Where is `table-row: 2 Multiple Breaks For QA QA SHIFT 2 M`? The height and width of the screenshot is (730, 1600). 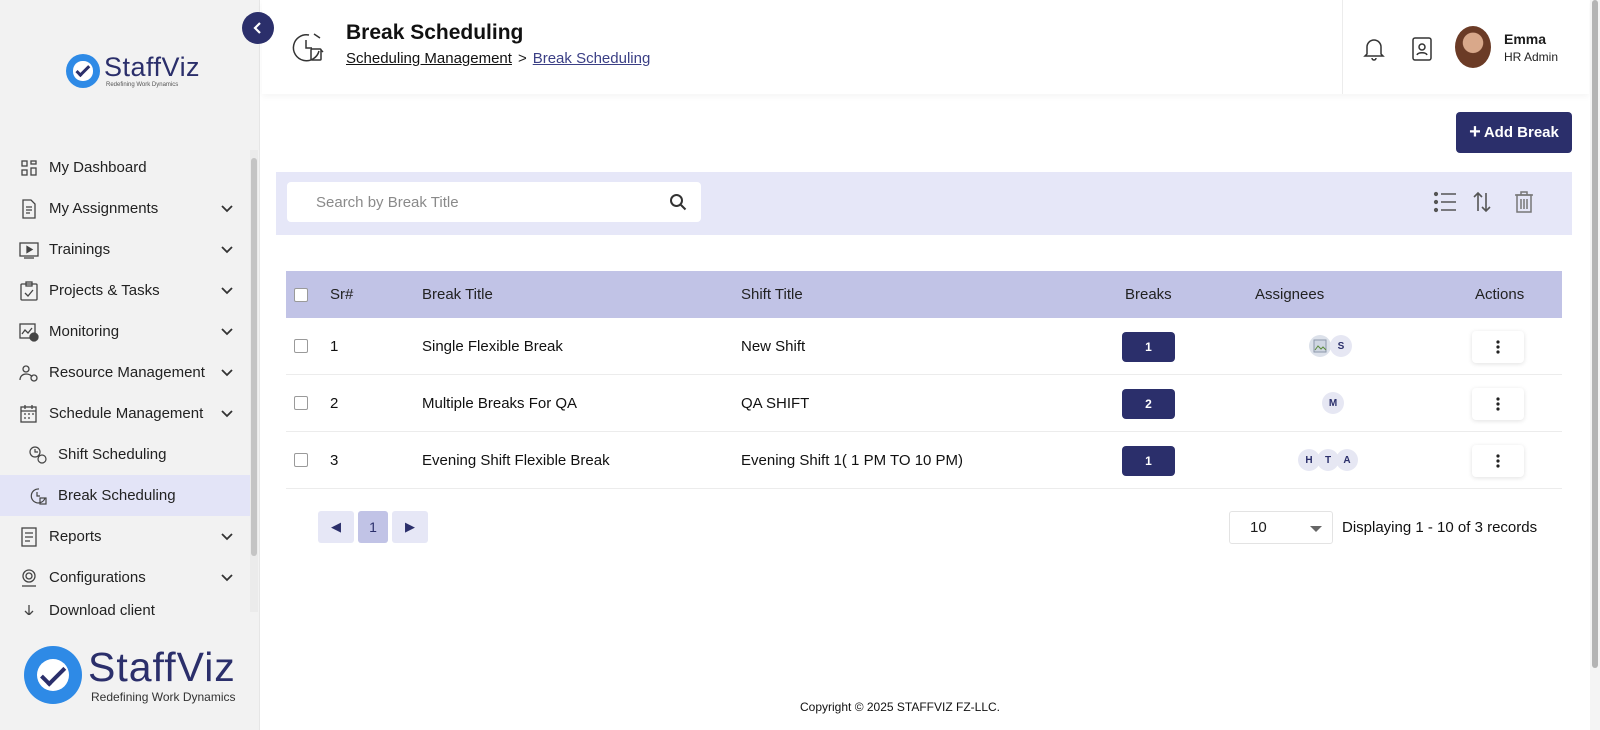 table-row: 2 Multiple Breaks For QA QA SHIFT 2 M is located at coordinates (924, 403).